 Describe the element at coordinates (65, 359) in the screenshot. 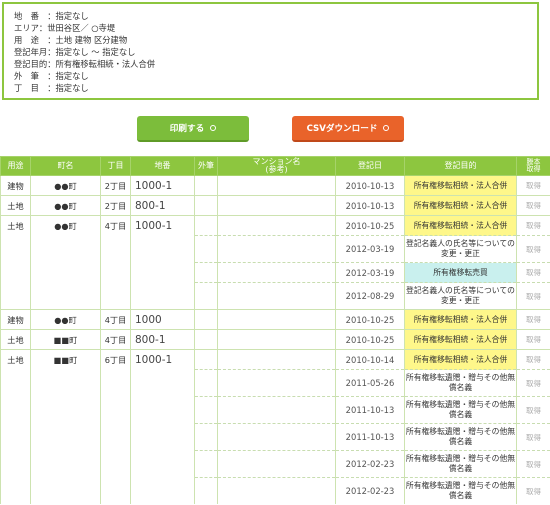

I see `cell-town: ■■町` at that location.